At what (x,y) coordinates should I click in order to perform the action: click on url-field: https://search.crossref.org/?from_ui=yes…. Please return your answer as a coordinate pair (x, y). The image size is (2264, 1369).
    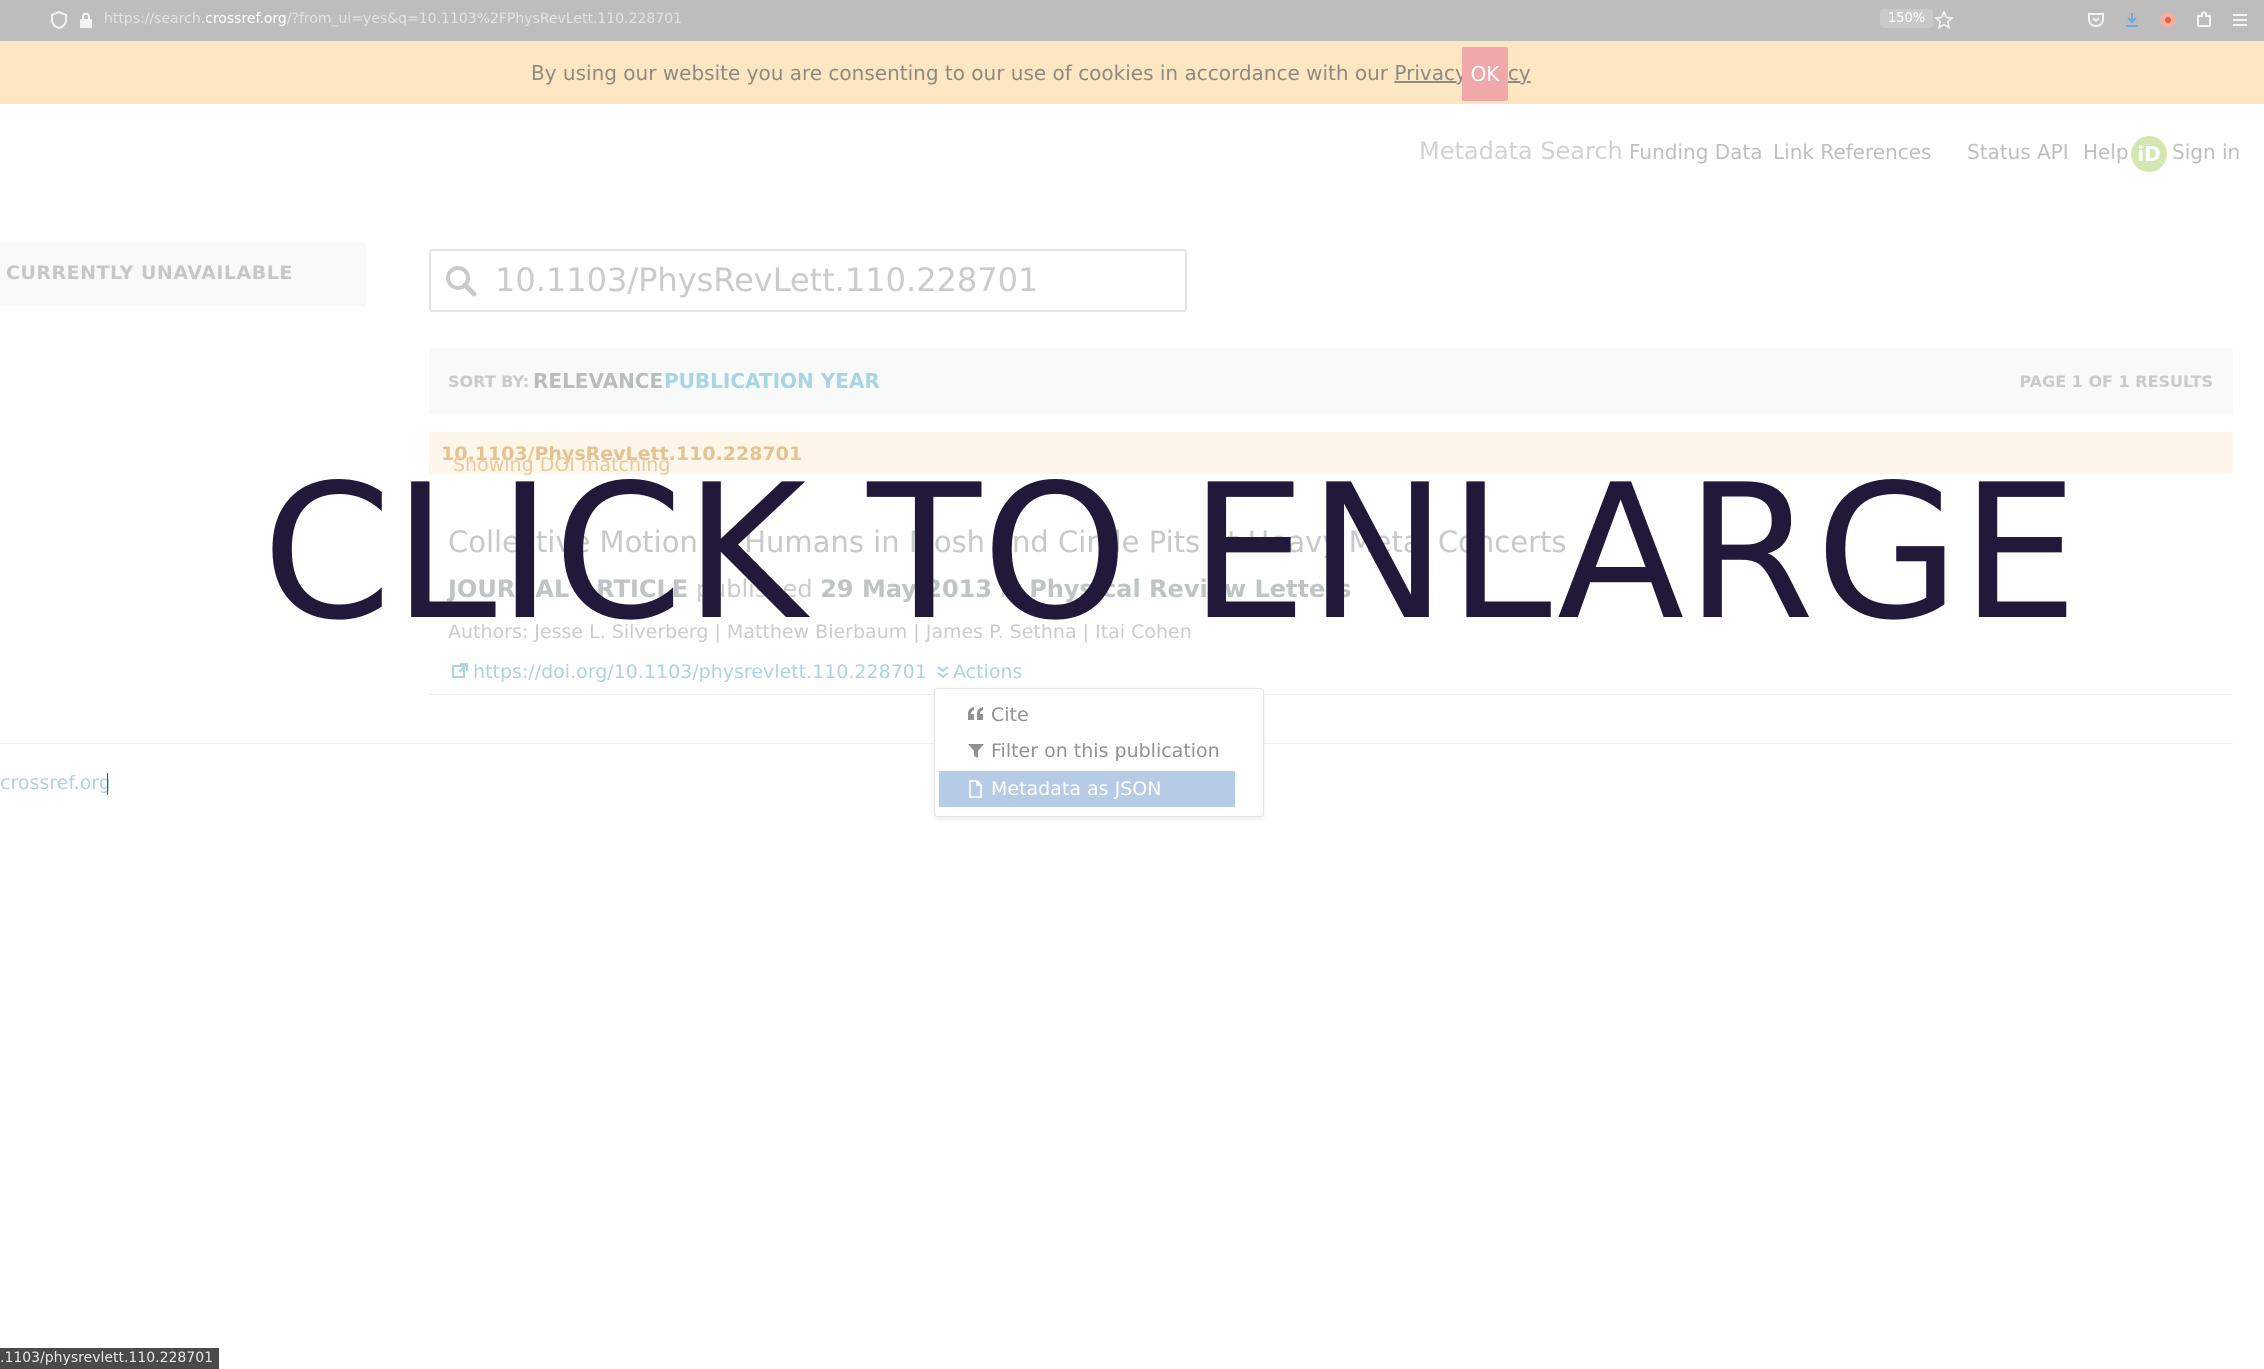
    Looking at the image, I should click on (393, 19).